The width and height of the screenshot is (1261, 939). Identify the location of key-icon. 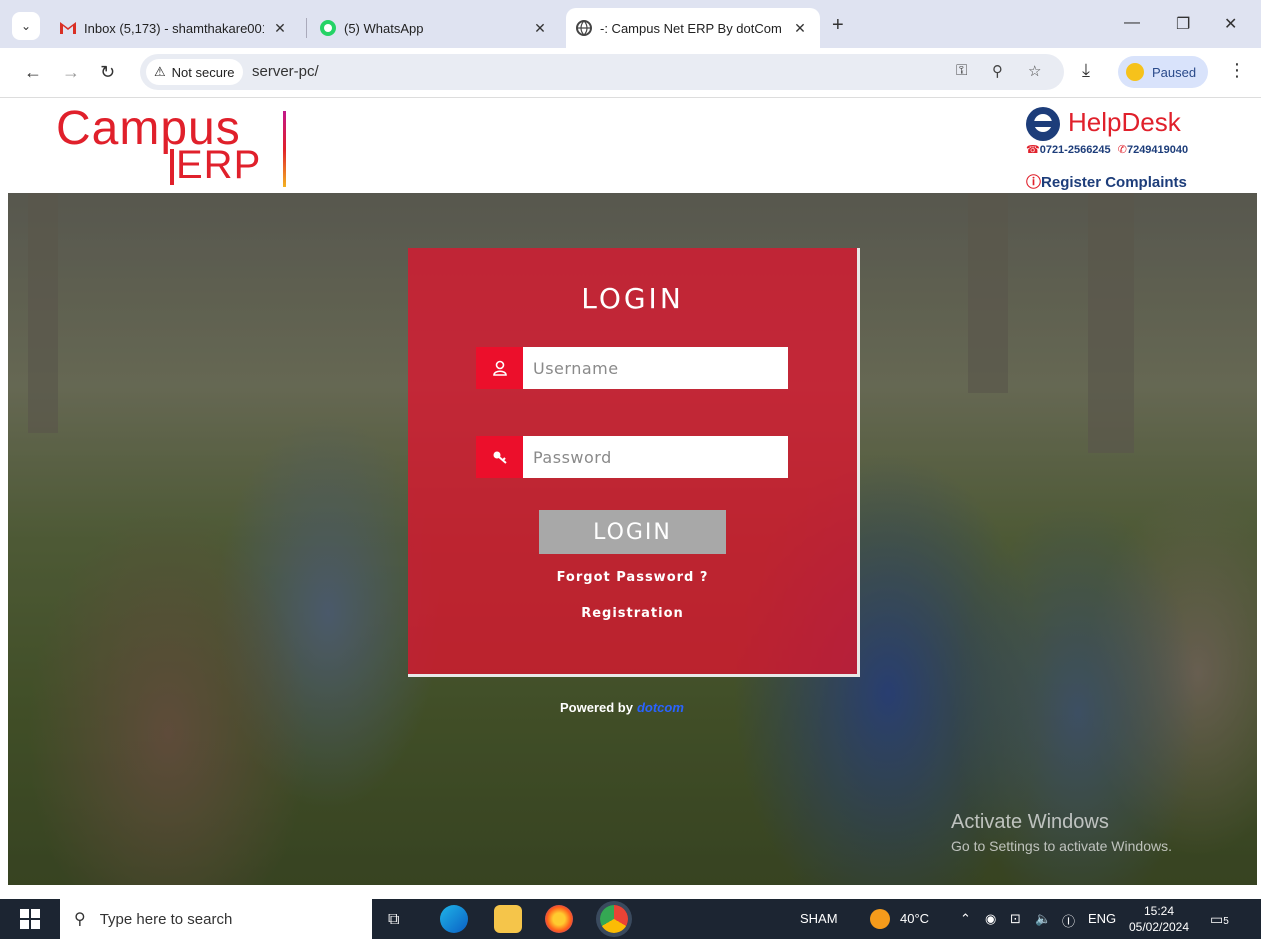
(499, 457).